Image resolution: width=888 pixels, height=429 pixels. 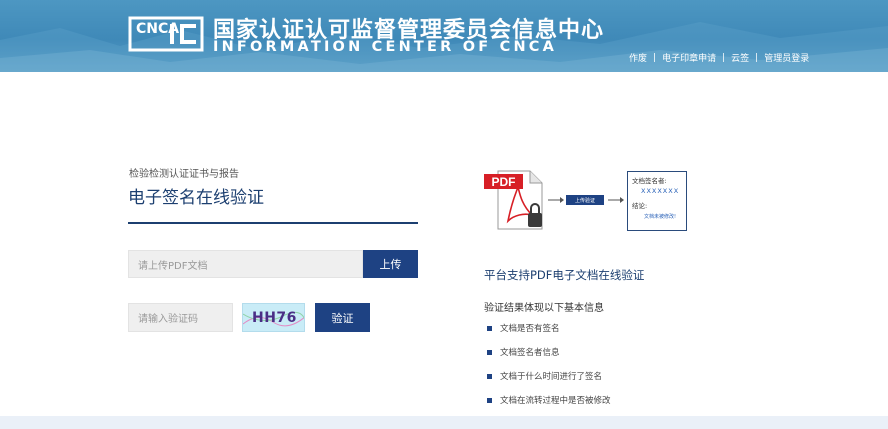 I want to click on nav-admin-login: 管理员登录, so click(x=786, y=57).